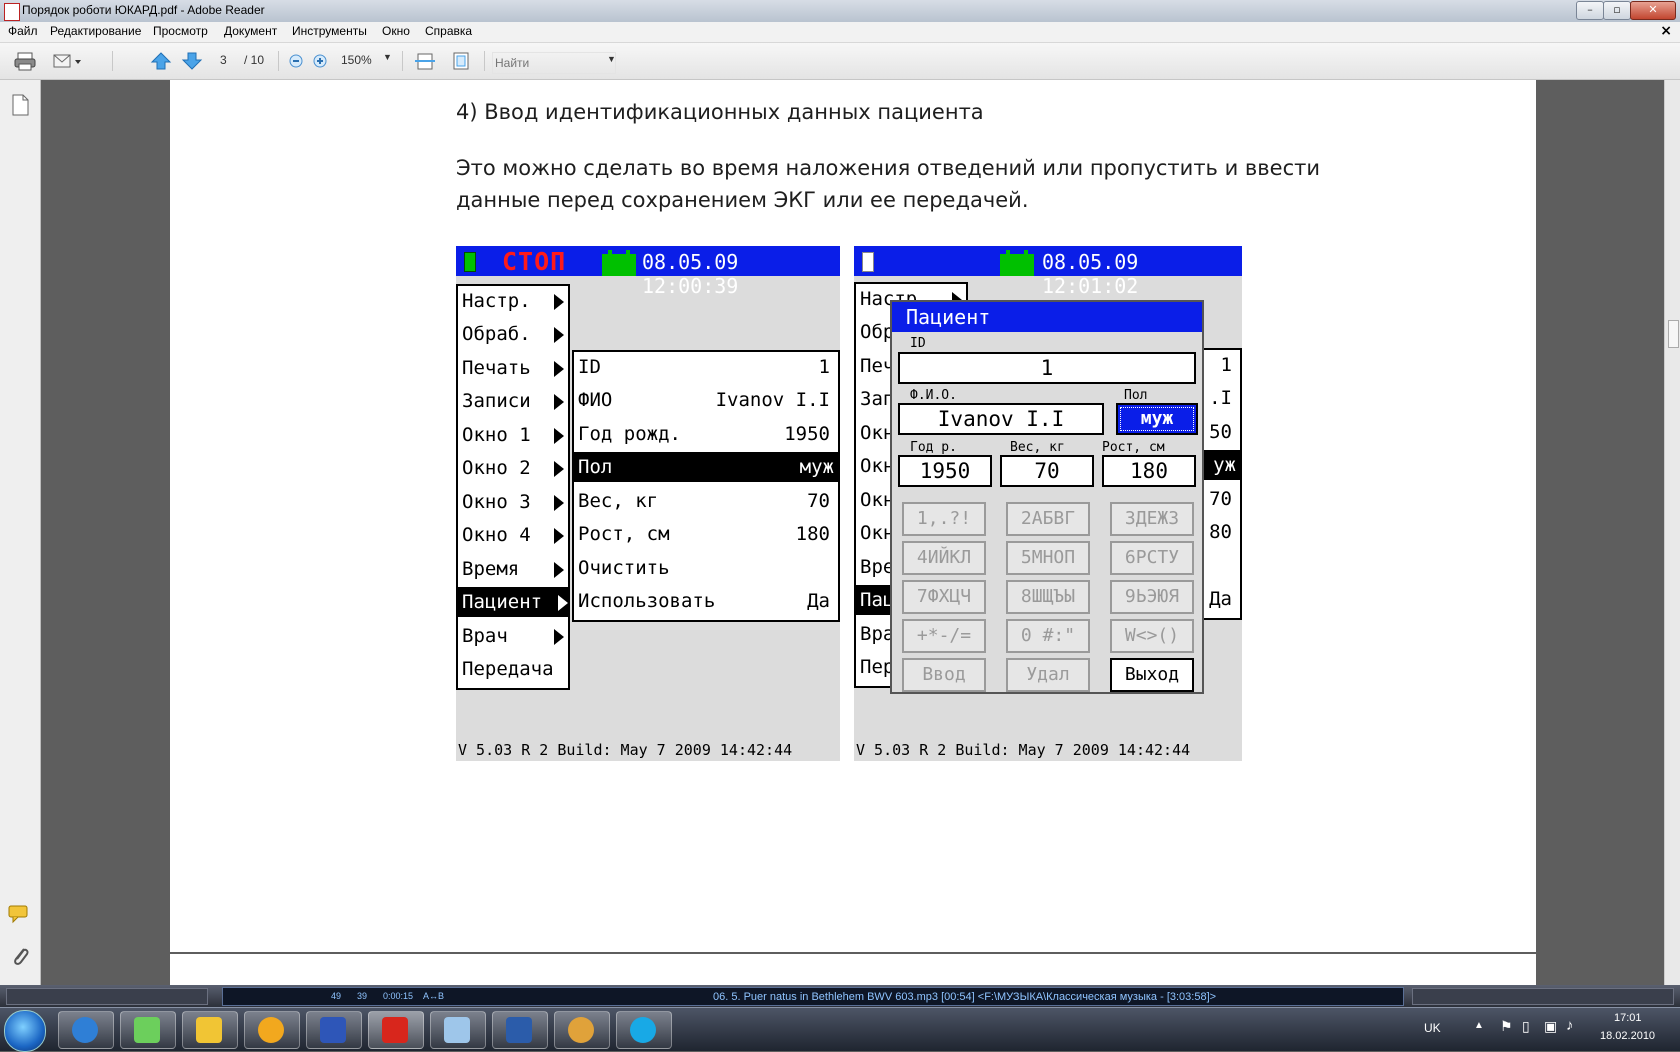 This screenshot has height=1052, width=1680. What do you see at coordinates (95, 31) in the screenshot?
I see `menu-edit: Редактирование` at bounding box center [95, 31].